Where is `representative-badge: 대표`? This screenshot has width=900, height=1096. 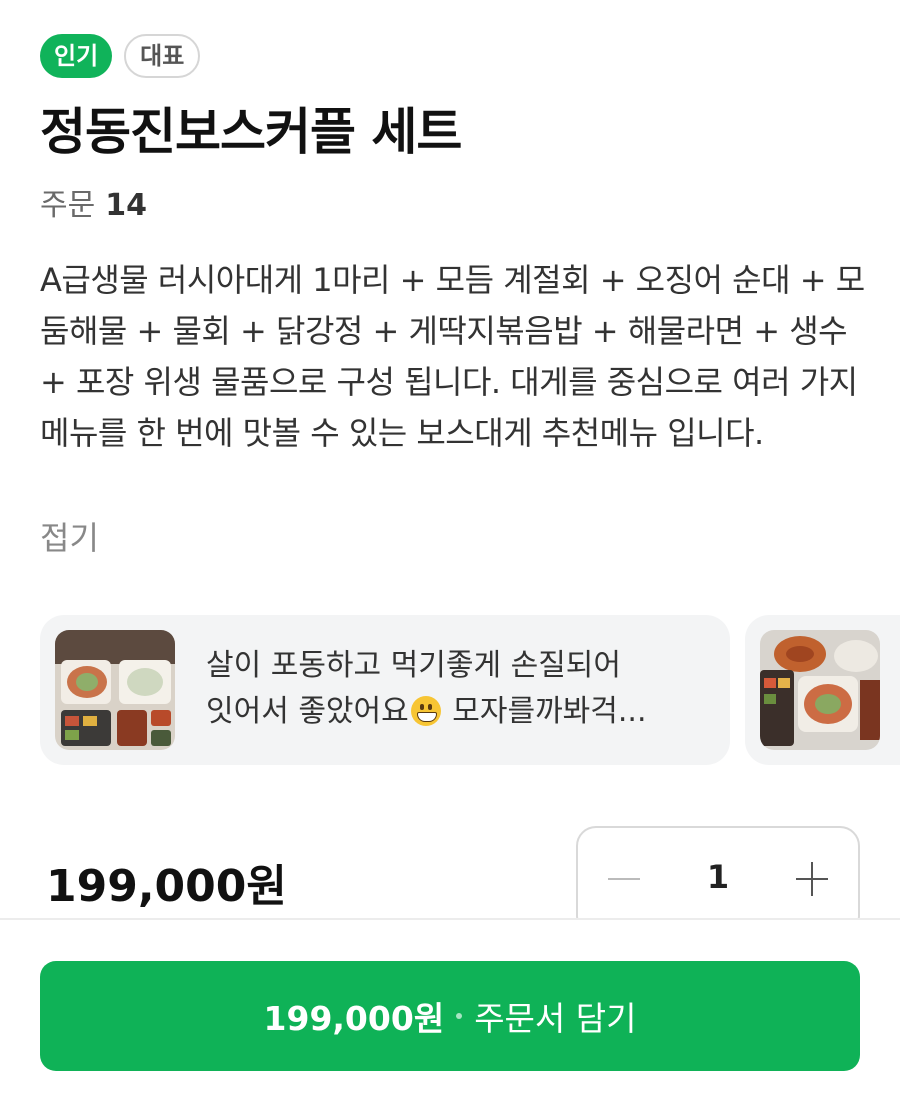
representative-badge: 대표 is located at coordinates (162, 56).